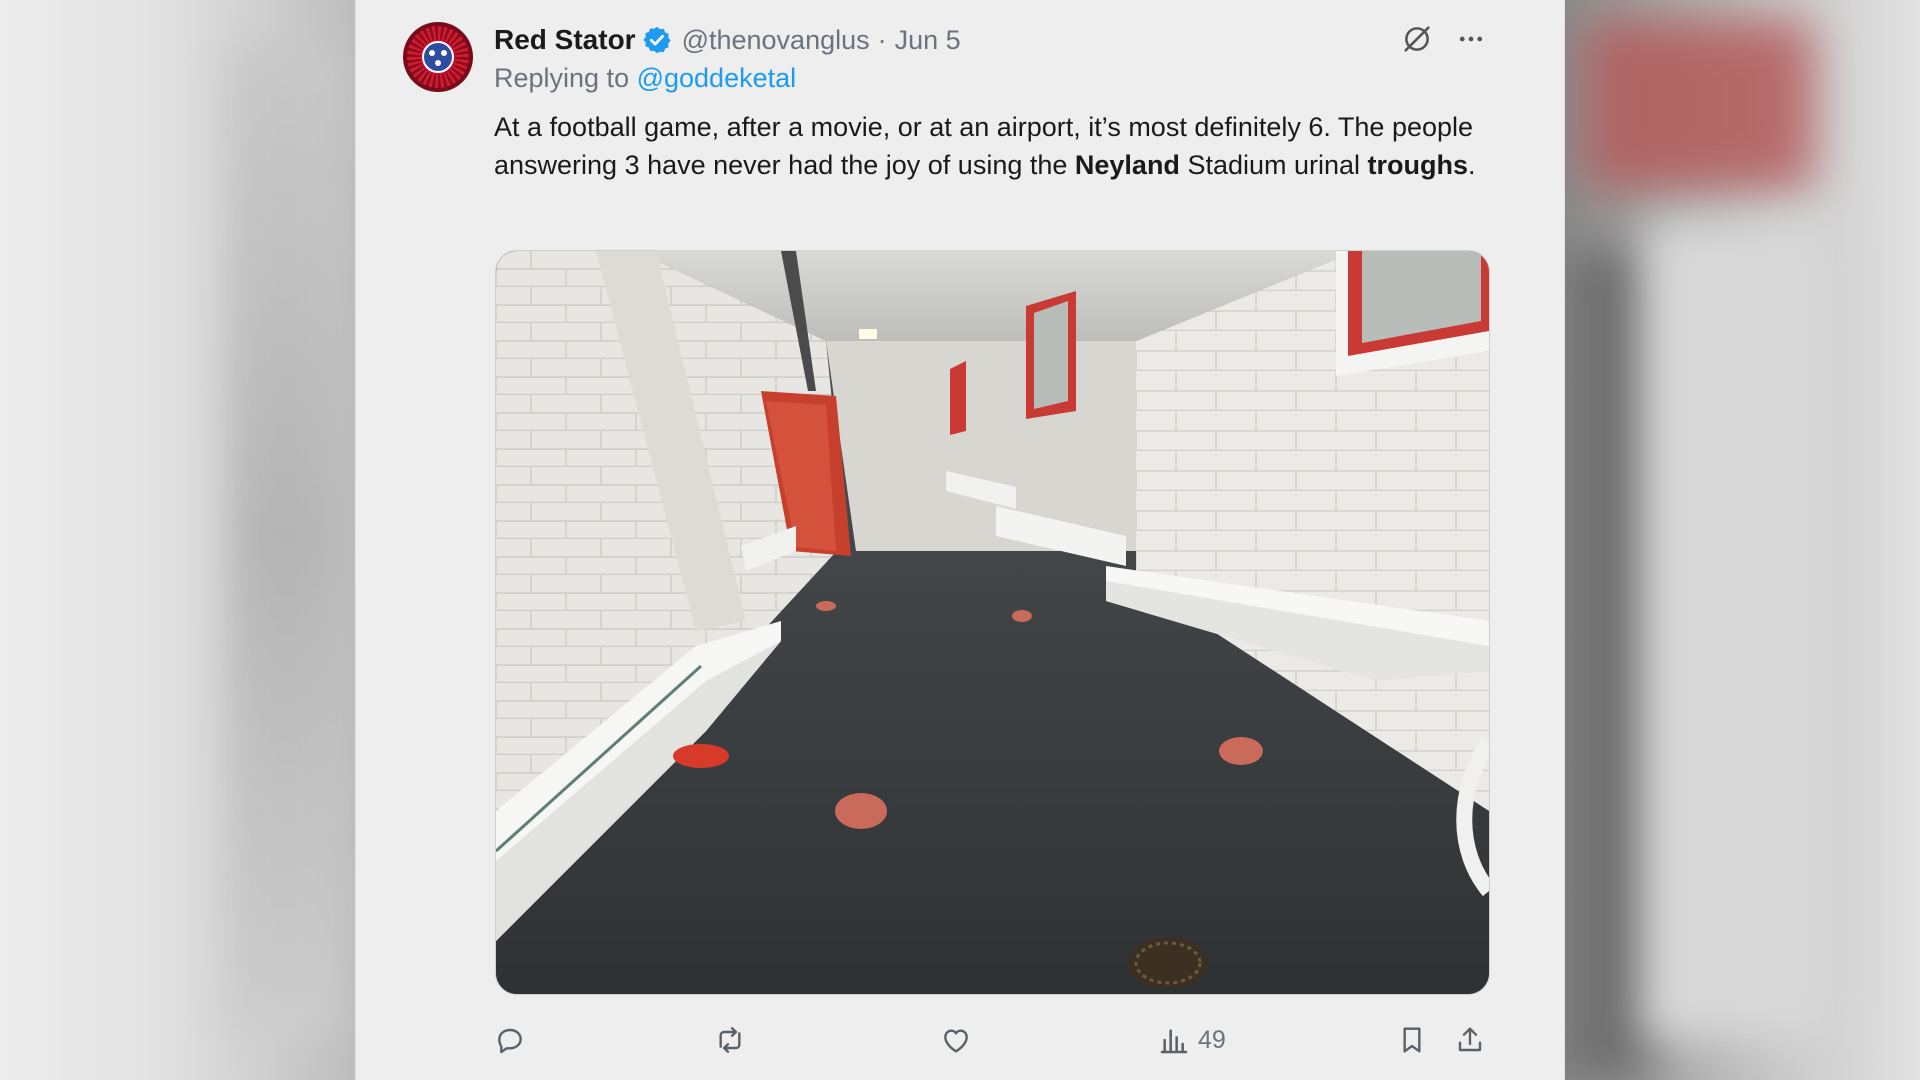  Describe the element at coordinates (565, 40) in the screenshot. I see `display-name: Red Stator` at that location.